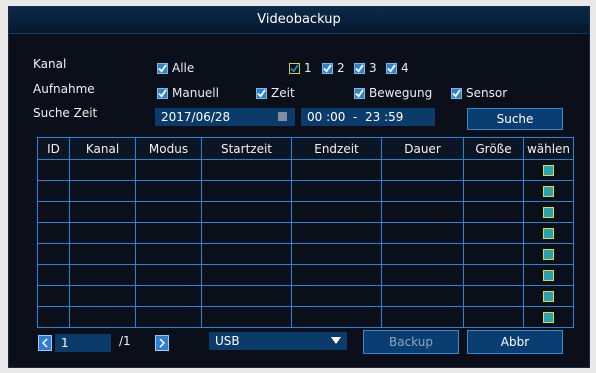 Image resolution: width=596 pixels, height=373 pixels. What do you see at coordinates (246, 148) in the screenshot?
I see `column-header-startzeit: Startzeit` at bounding box center [246, 148].